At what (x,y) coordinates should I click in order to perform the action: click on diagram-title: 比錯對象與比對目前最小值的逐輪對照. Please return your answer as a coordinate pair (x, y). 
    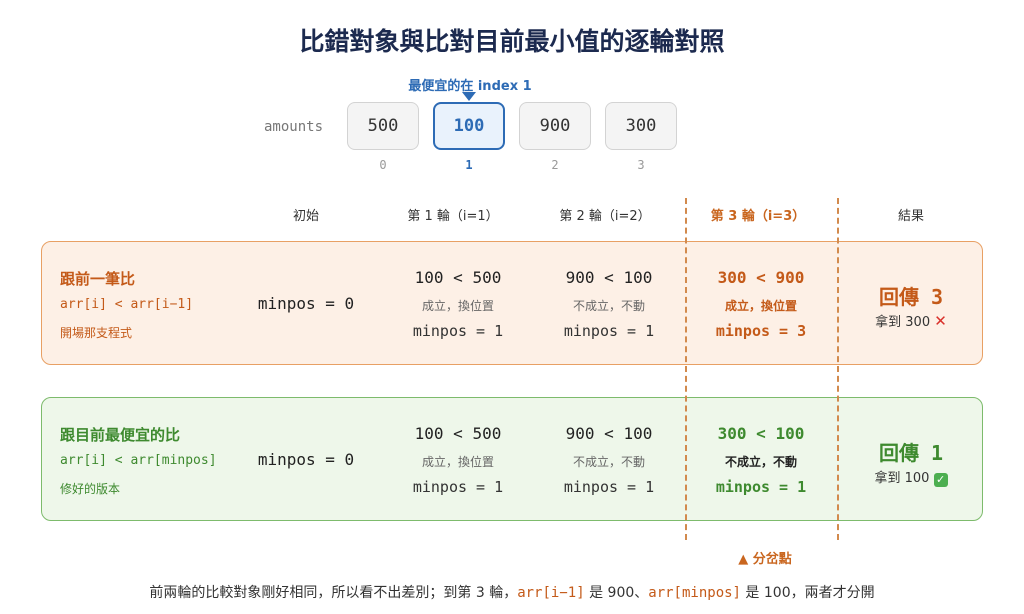
    Looking at the image, I should click on (512, 41).